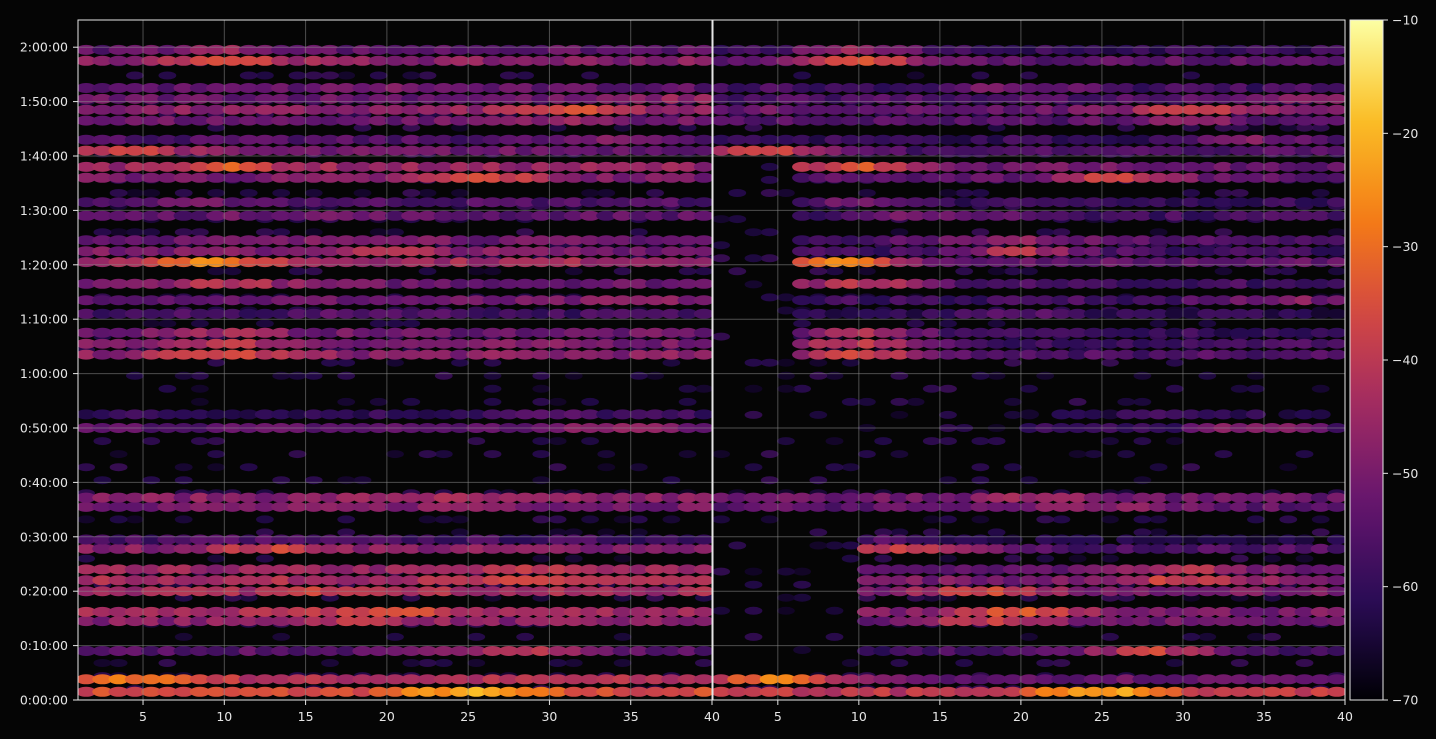 The height and width of the screenshot is (739, 1436). Describe the element at coordinates (44, 482) in the screenshot. I see `y-tick-label: 0:40:00` at that location.